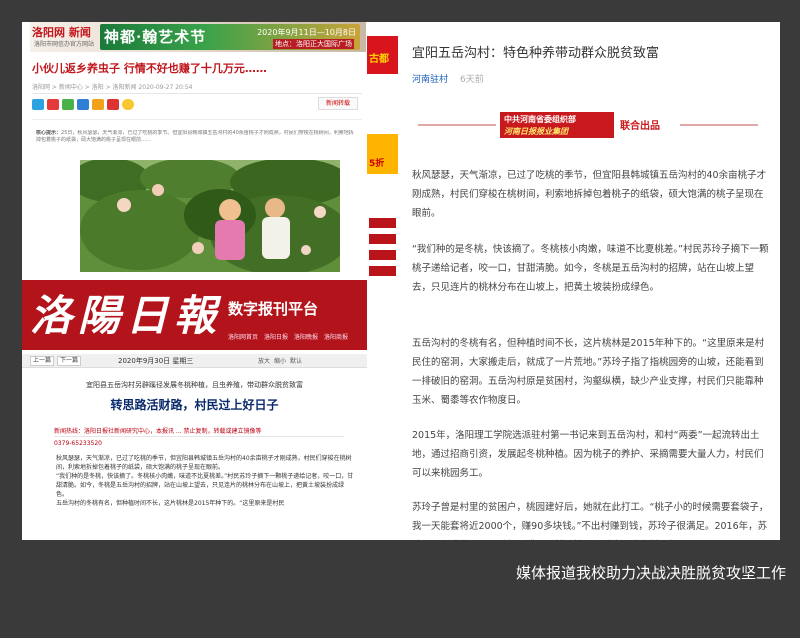  What do you see at coordinates (78, 443) in the screenshot?
I see `hotline-phone: 0379-65233520` at bounding box center [78, 443].